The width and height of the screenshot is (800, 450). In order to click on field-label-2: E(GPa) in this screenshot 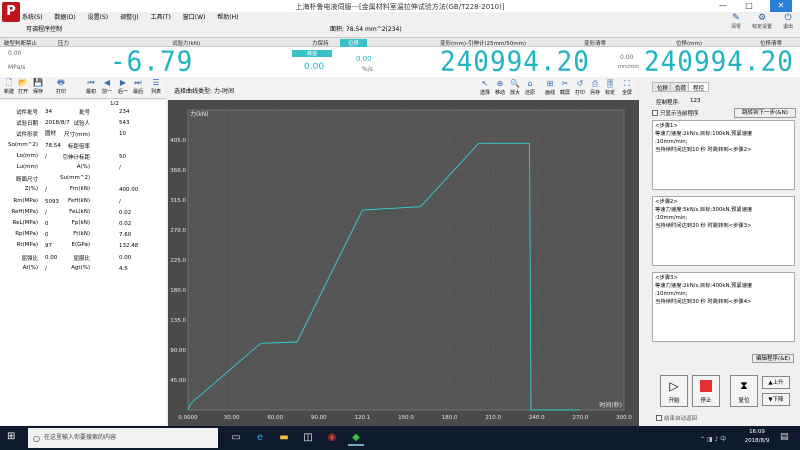, I will do `click(80, 245)`.